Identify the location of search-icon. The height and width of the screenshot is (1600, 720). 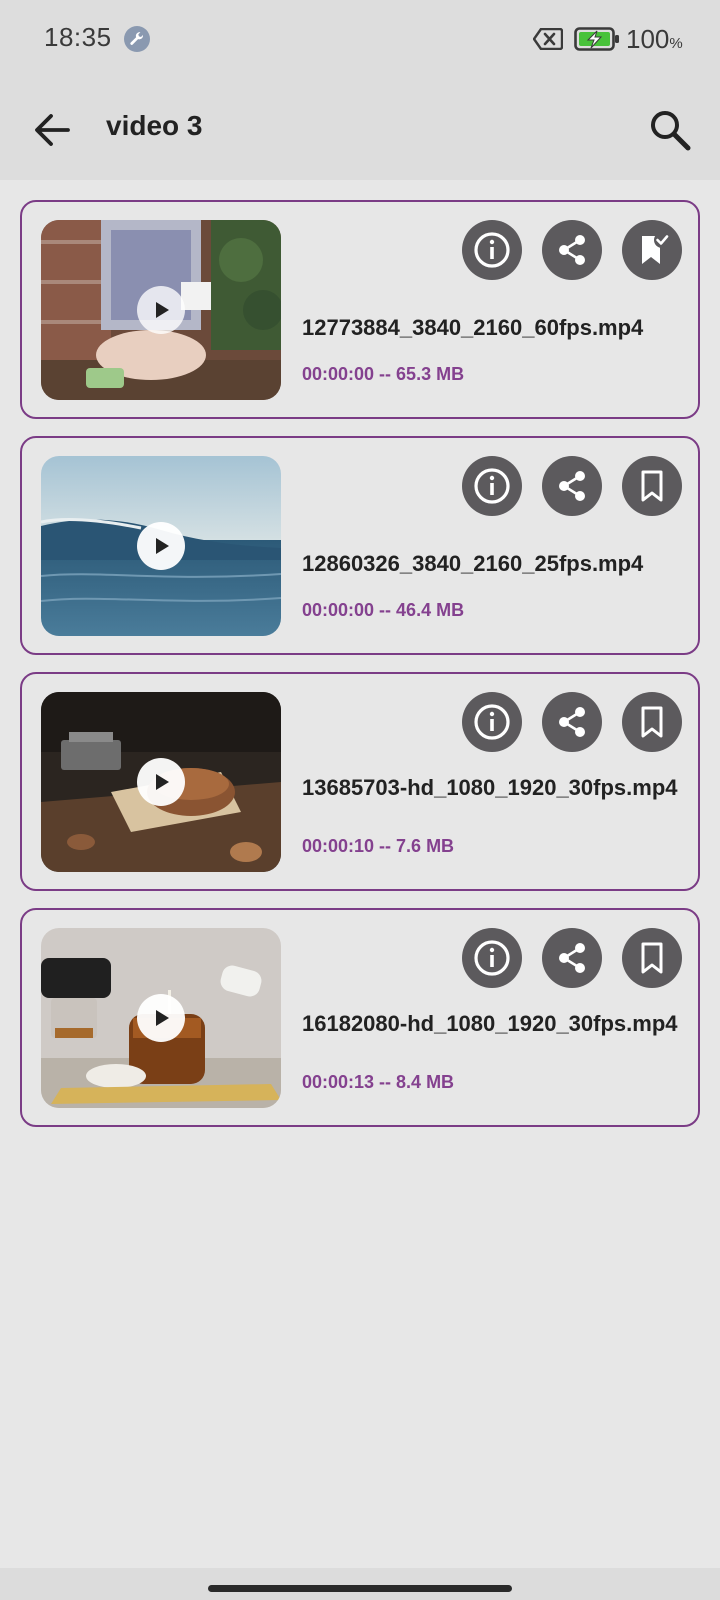
(671, 131).